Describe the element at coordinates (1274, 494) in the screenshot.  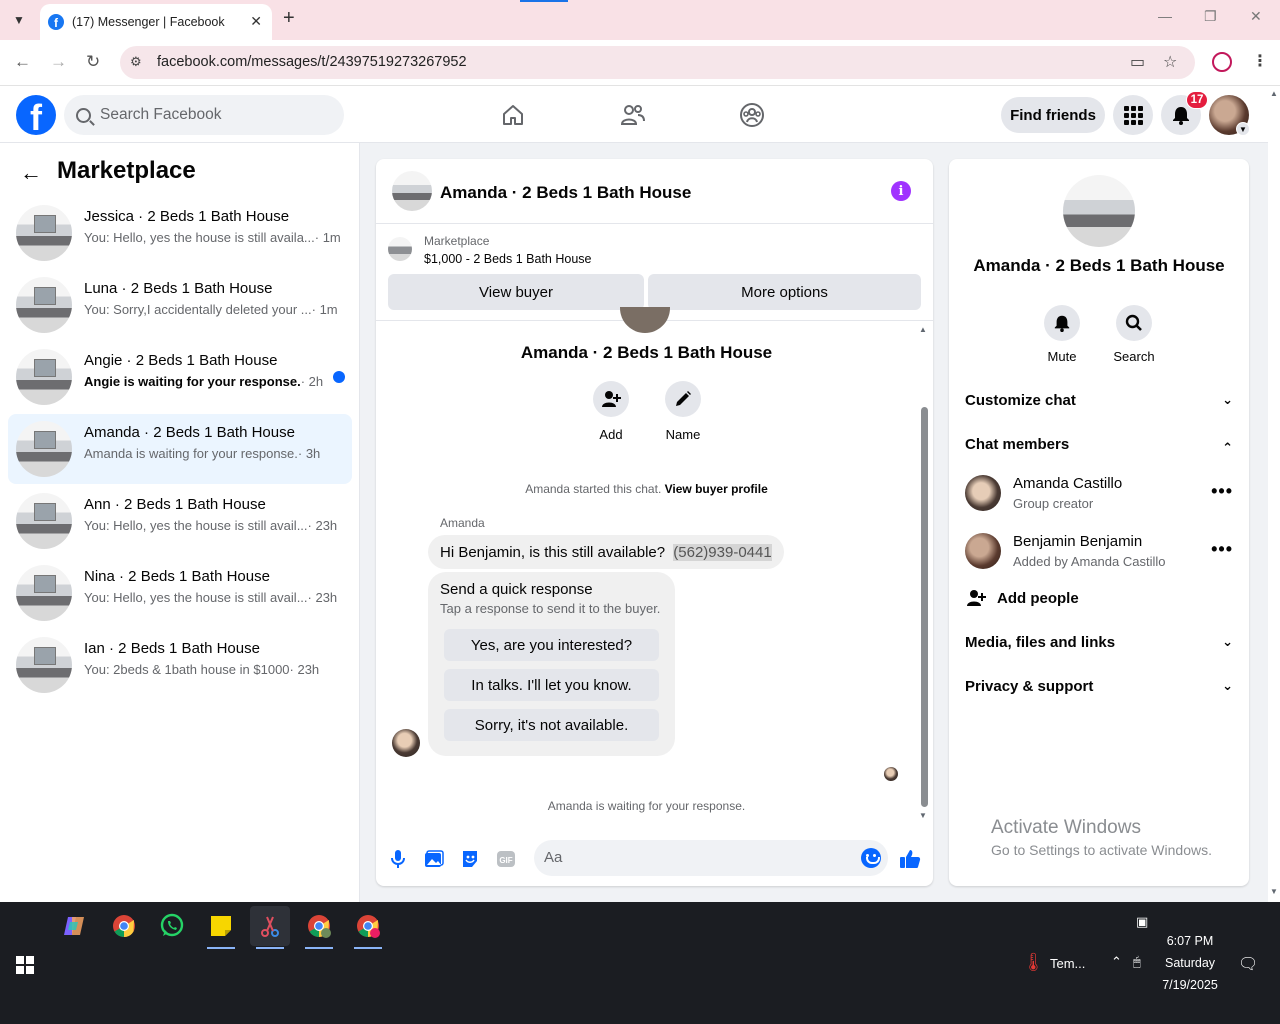
I see `page-scrollbar: ▲ ▼` at that location.